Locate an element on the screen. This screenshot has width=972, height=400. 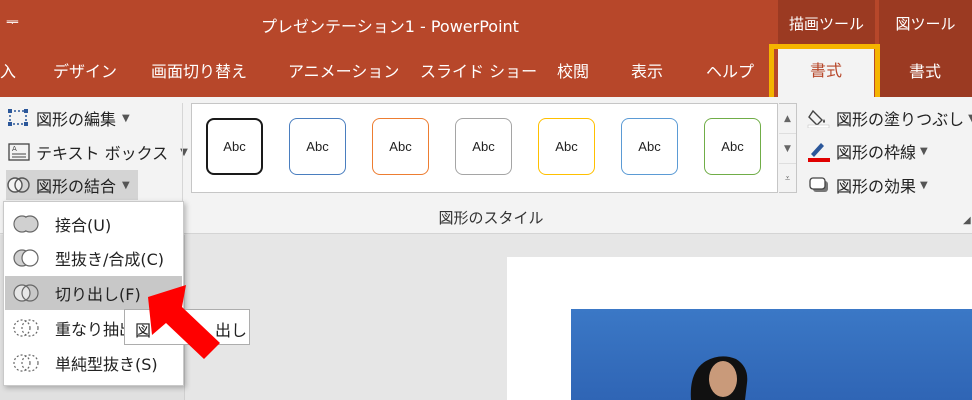
shape-effects-label: 図形の効果 is located at coordinates (876, 186).